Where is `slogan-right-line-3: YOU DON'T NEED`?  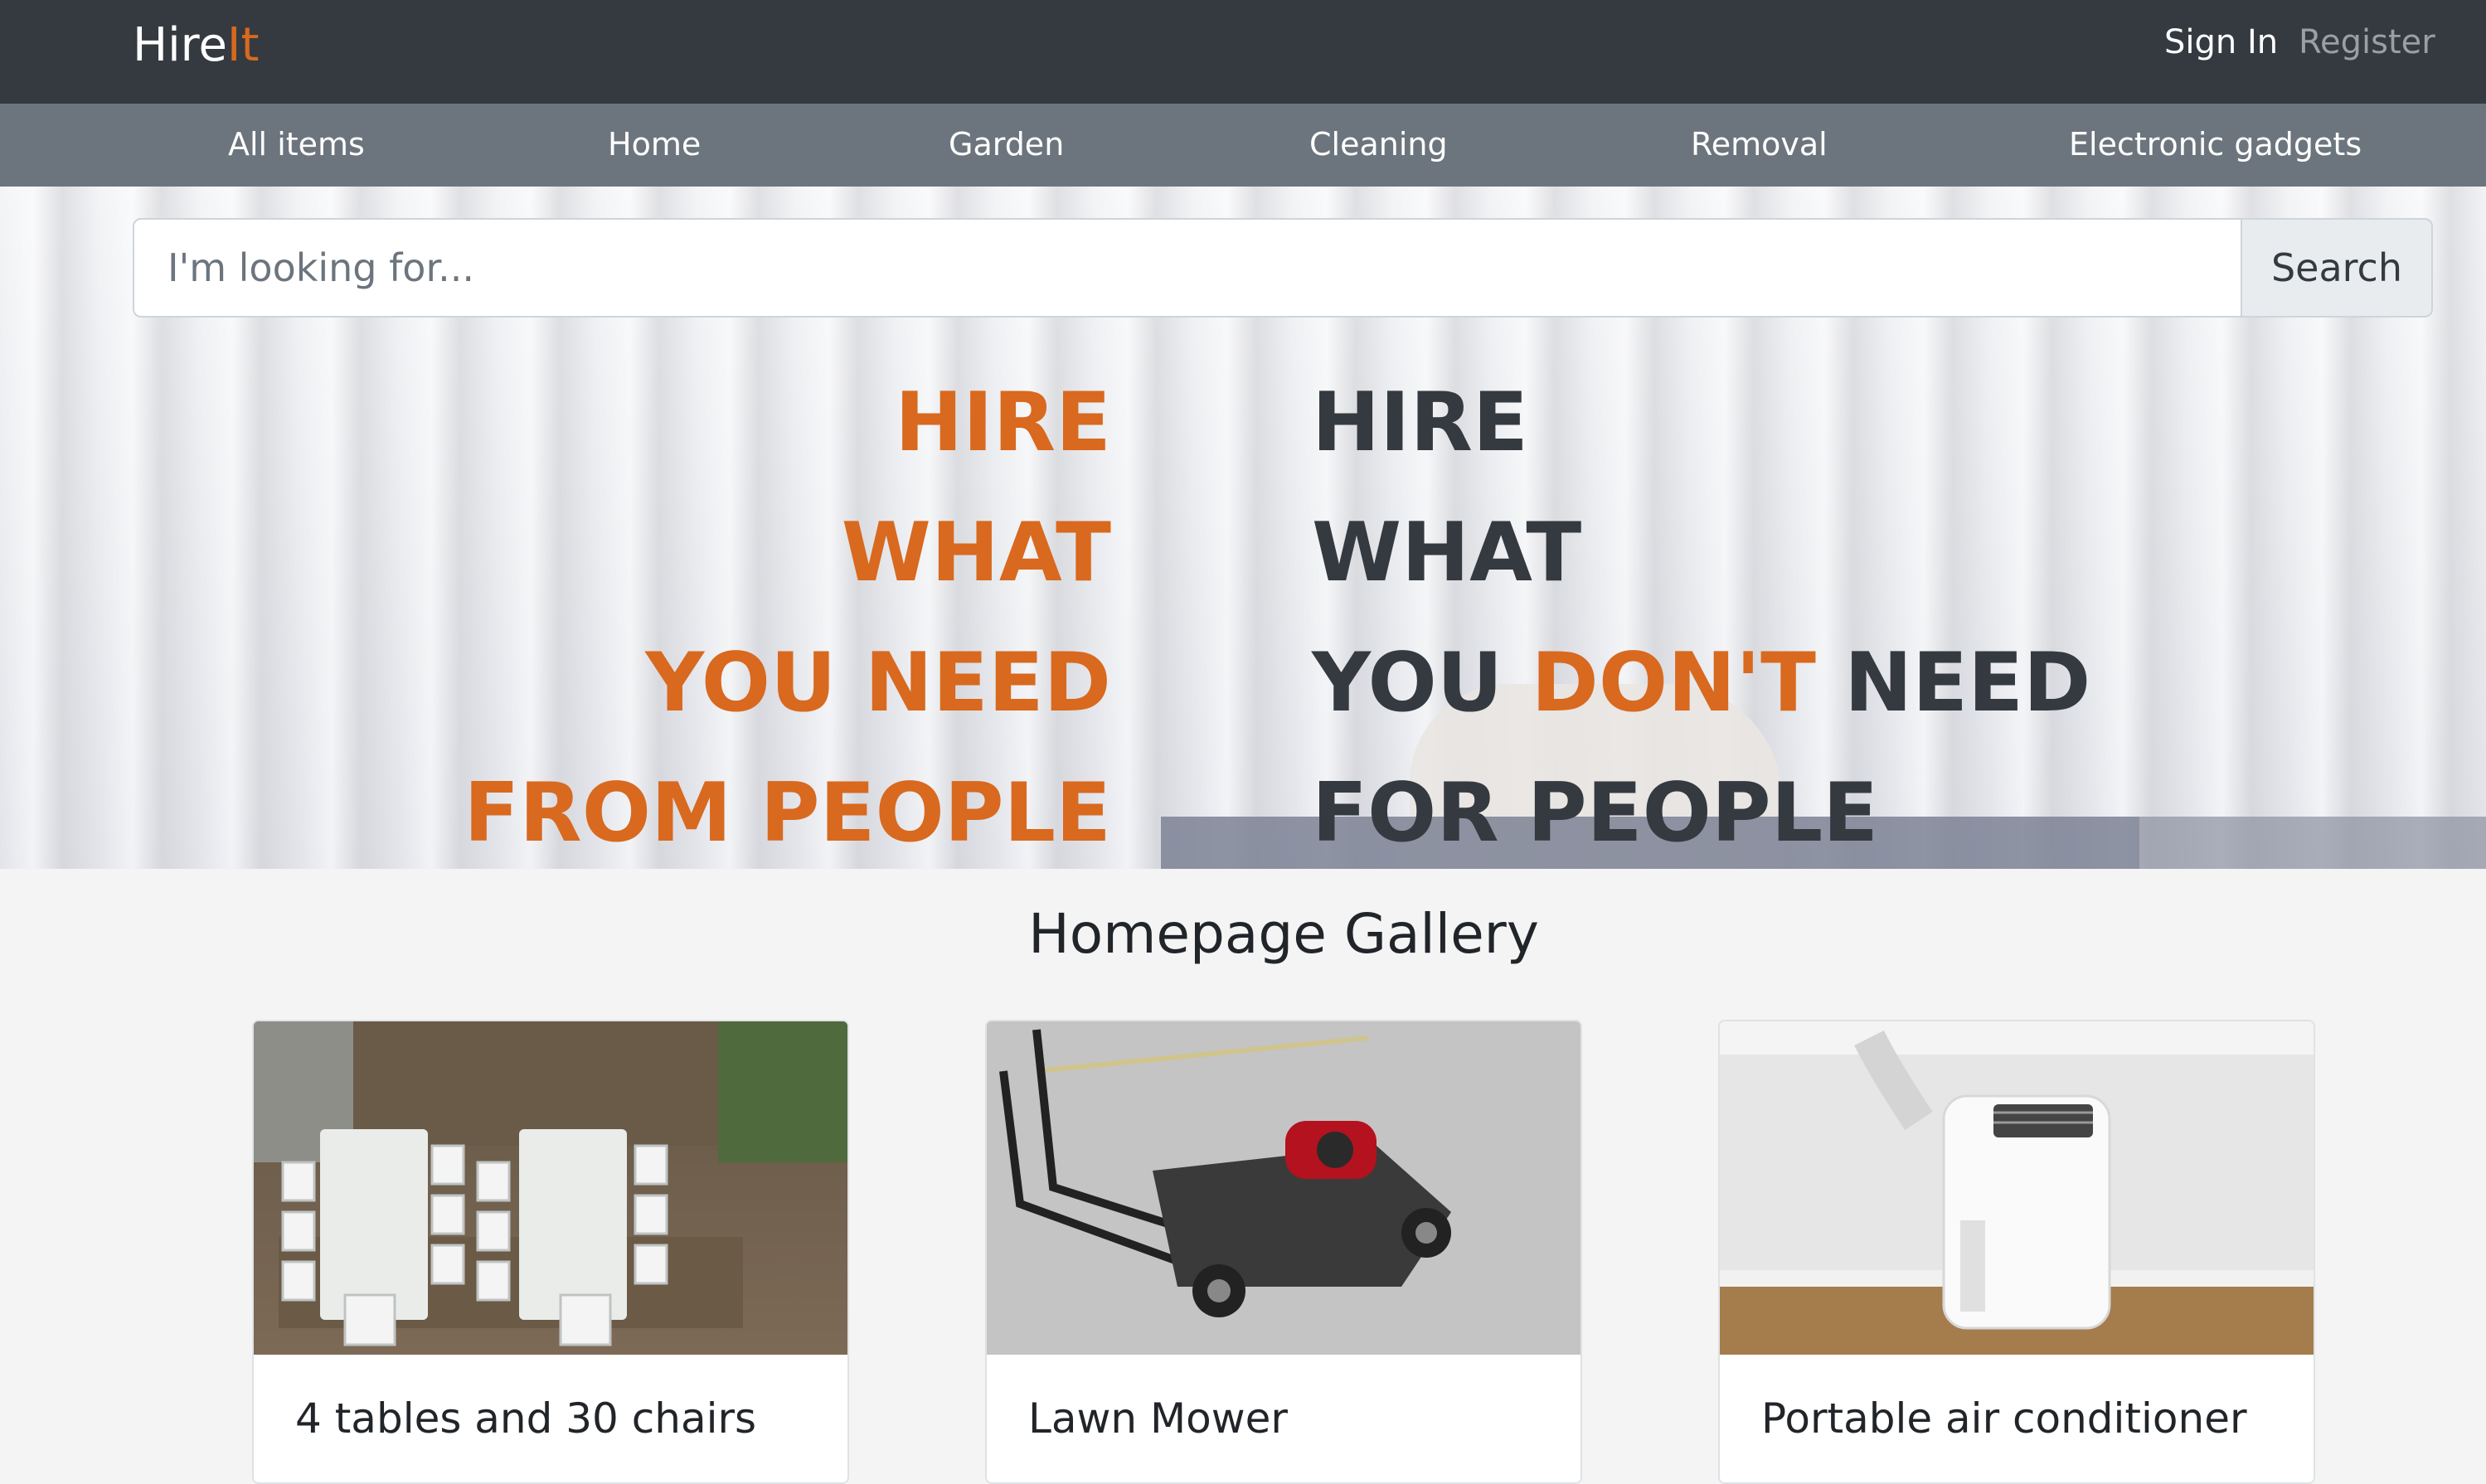
slogan-right-line-3: YOU DON'T NEED is located at coordinates (1701, 684).